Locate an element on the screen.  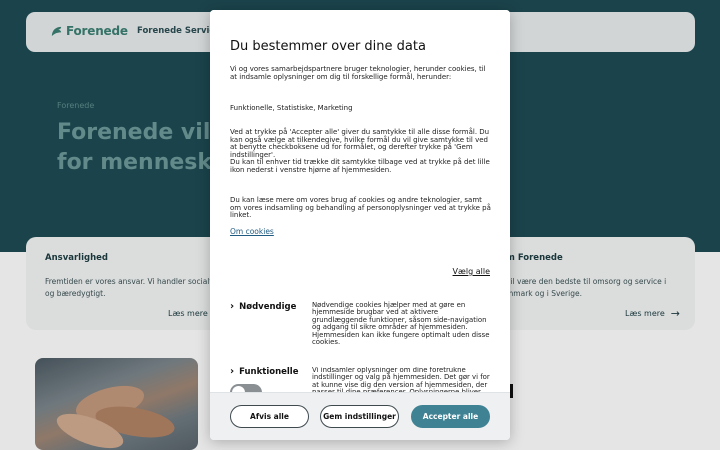
consent-title: Du bestemmer over dine data is located at coordinates (328, 46).